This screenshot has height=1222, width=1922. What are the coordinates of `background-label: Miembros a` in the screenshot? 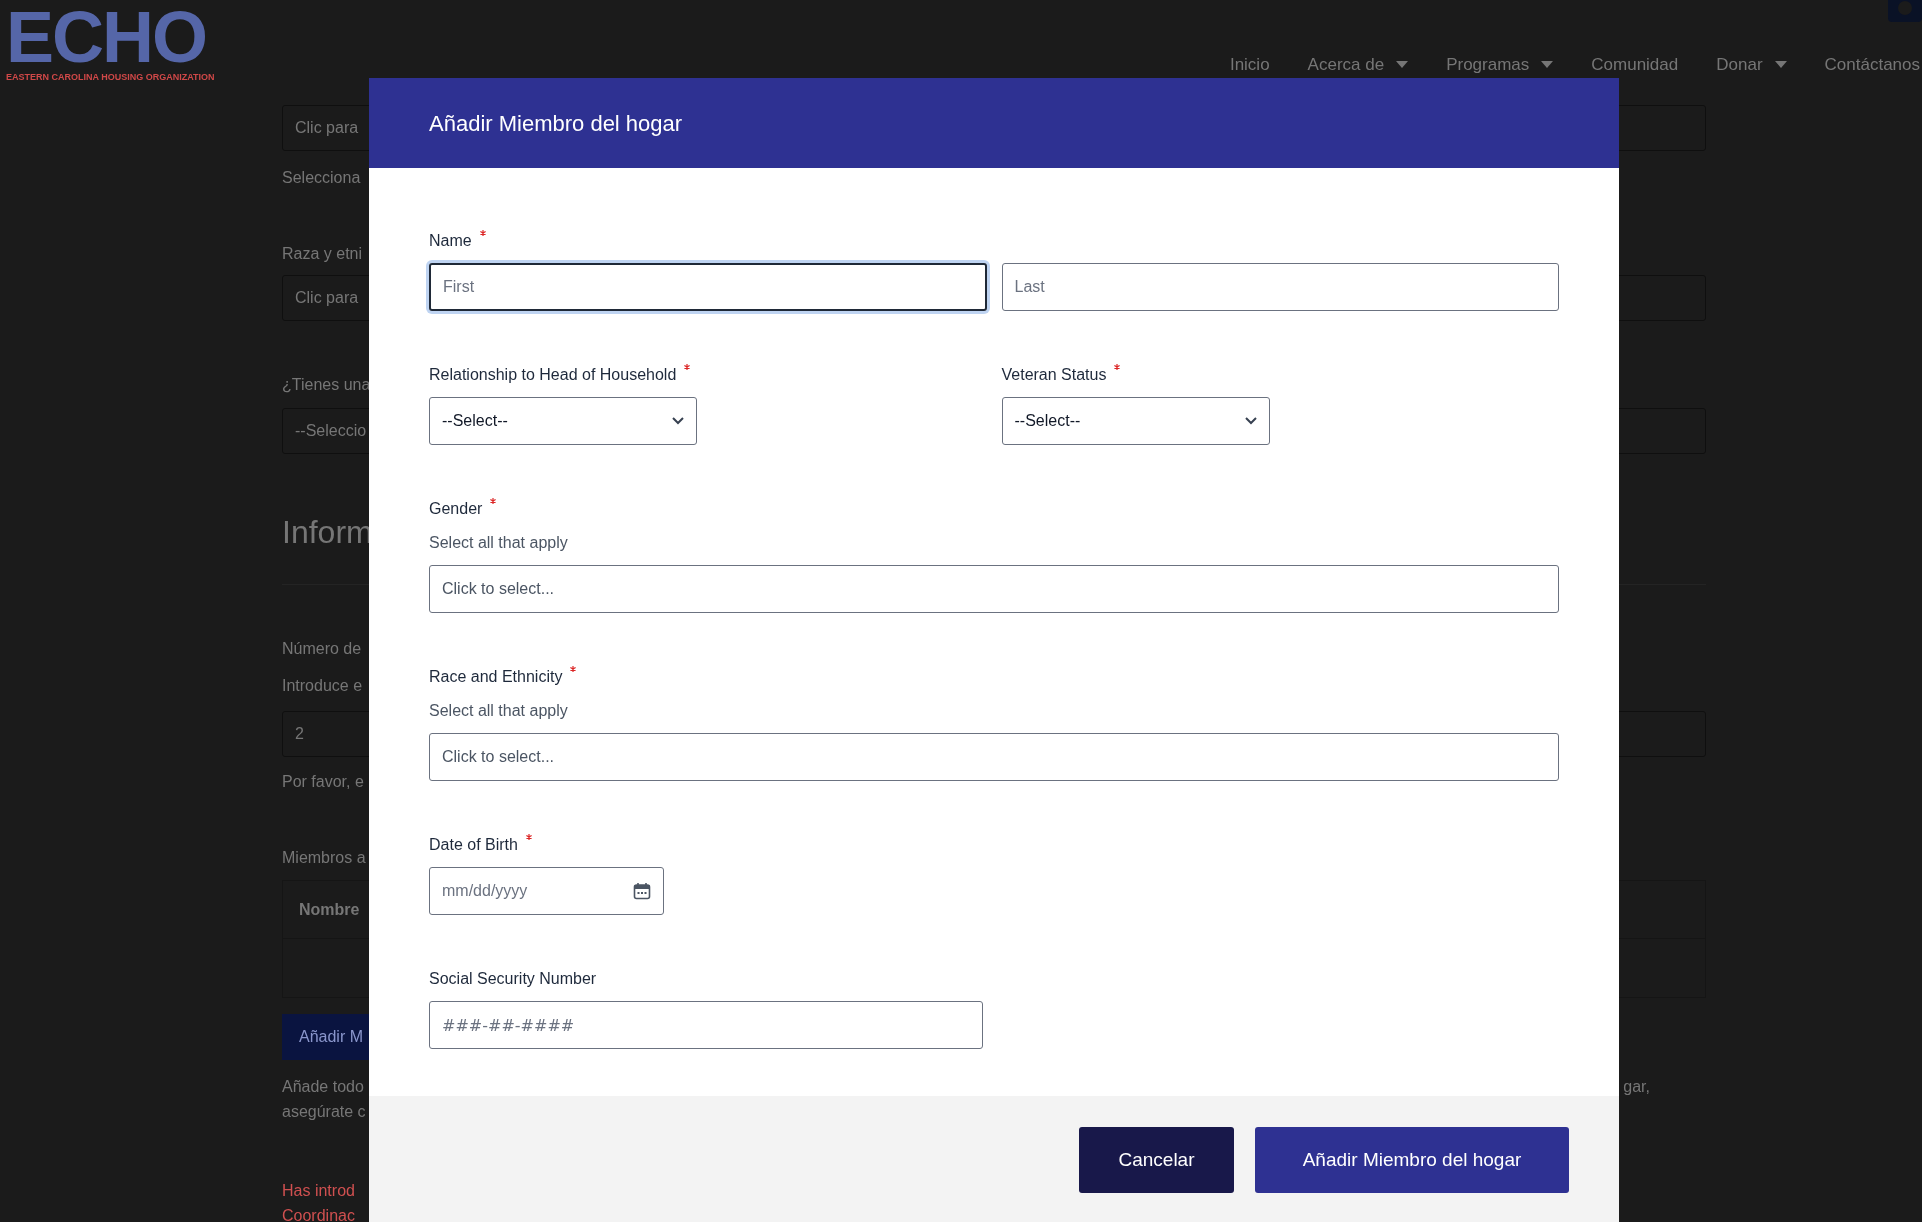 It's located at (324, 858).